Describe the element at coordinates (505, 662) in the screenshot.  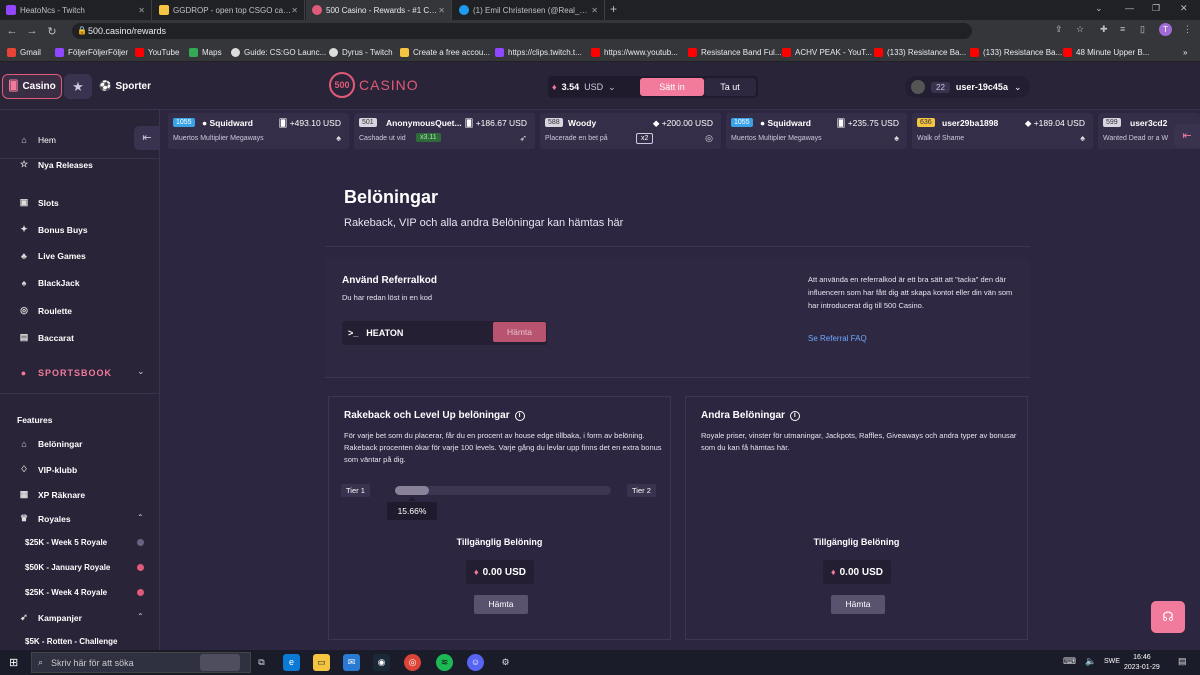
I see `settings-icon: ⚙` at that location.